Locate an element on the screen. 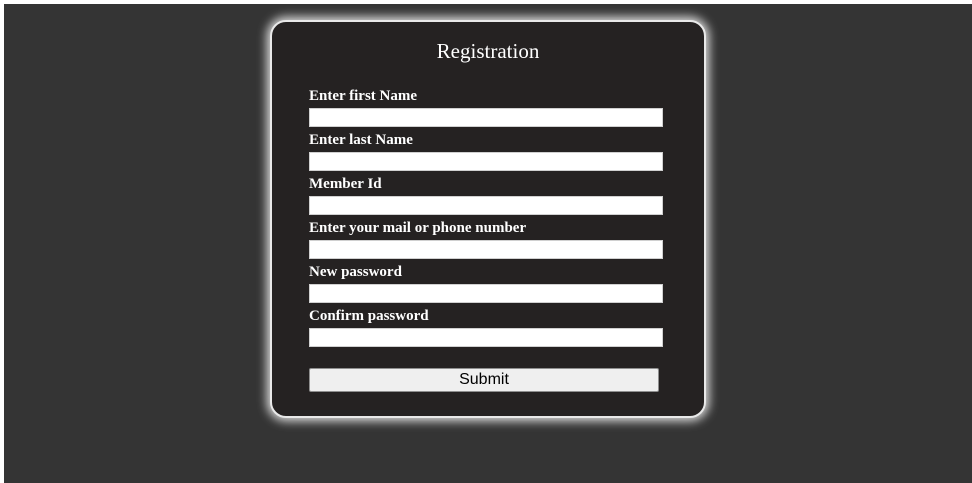 The height and width of the screenshot is (483, 972). contact-input is located at coordinates (486, 249).